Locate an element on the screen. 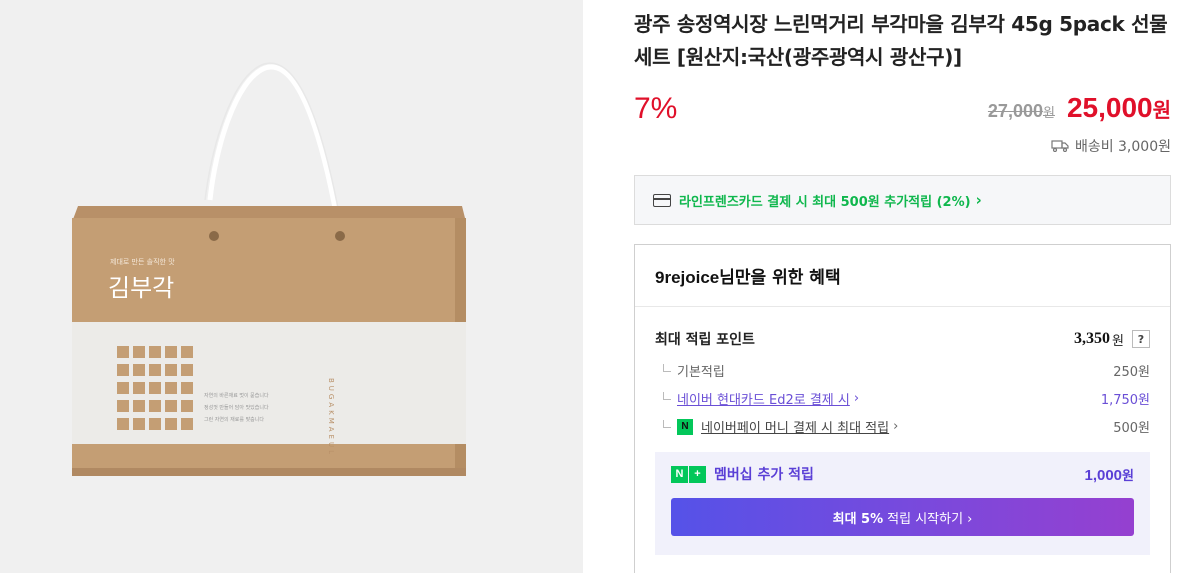 Image resolution: width=1183 pixels, height=573 pixels. point-row-hyundai-card: 네이버 현대카드 Ed2로 결제 시 › 1,750원 is located at coordinates (906, 398).